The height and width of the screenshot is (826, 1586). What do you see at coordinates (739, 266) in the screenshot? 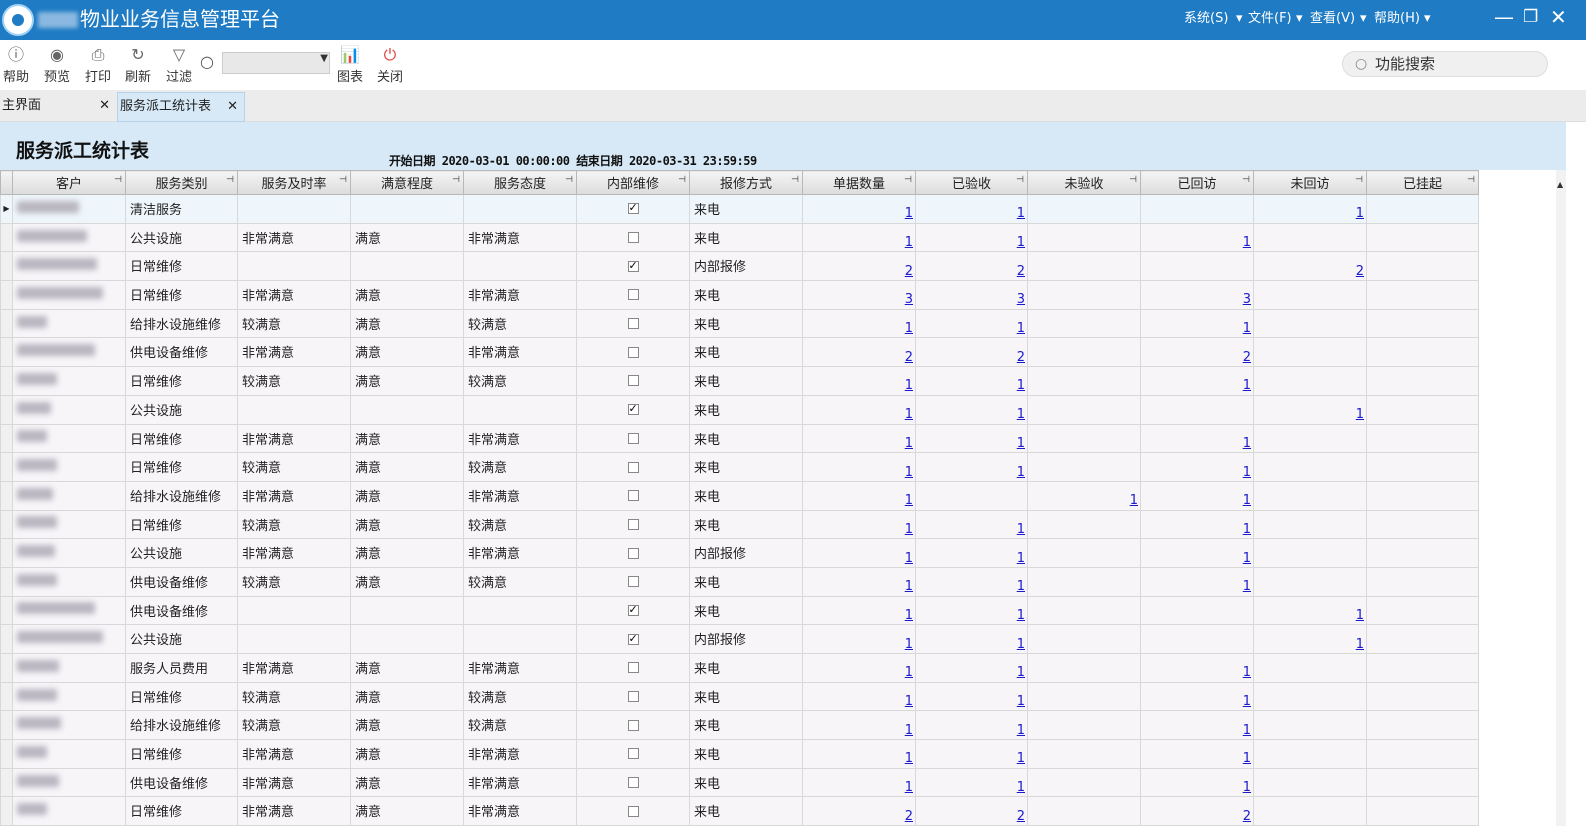
I see `table-row: 日常维修 内部报修 2 2 2` at bounding box center [739, 266].